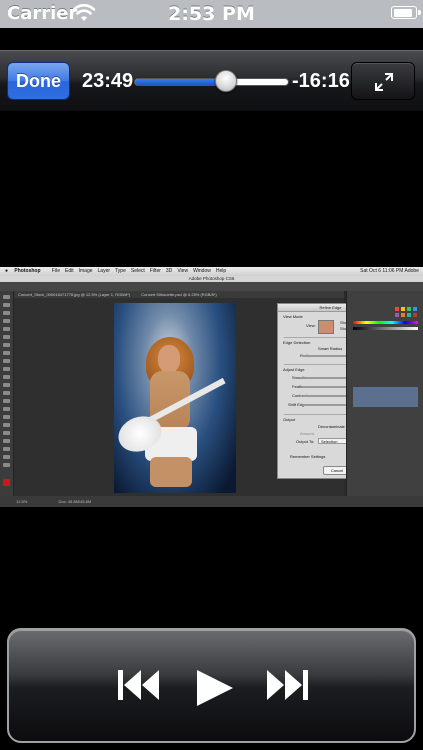  I want to click on ps-menu-item: Select, so click(137, 271).